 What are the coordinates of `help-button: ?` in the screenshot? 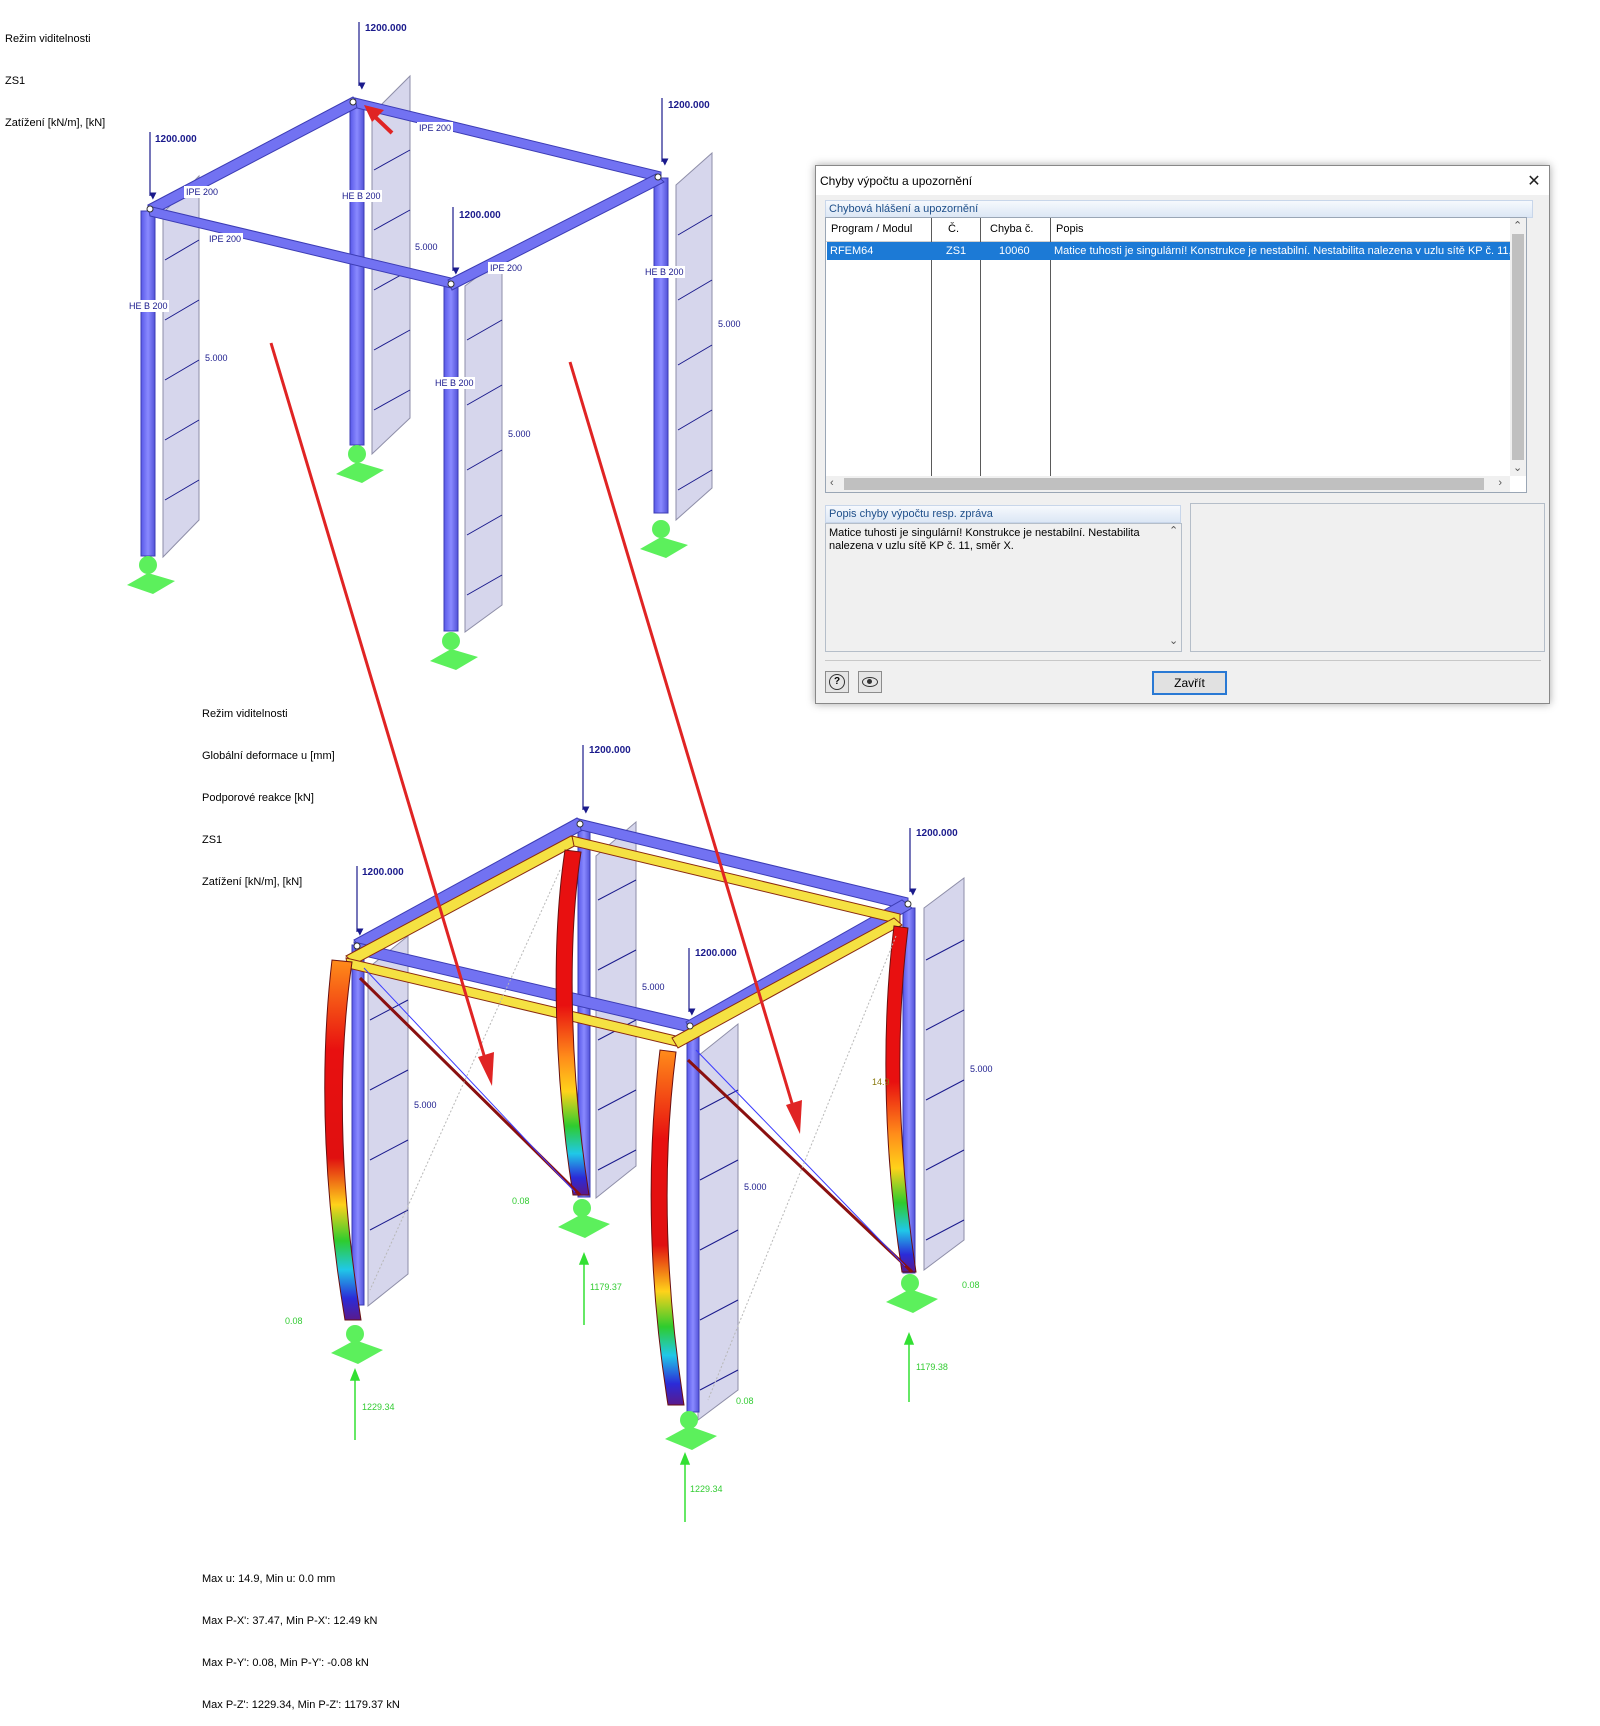 It's located at (837, 682).